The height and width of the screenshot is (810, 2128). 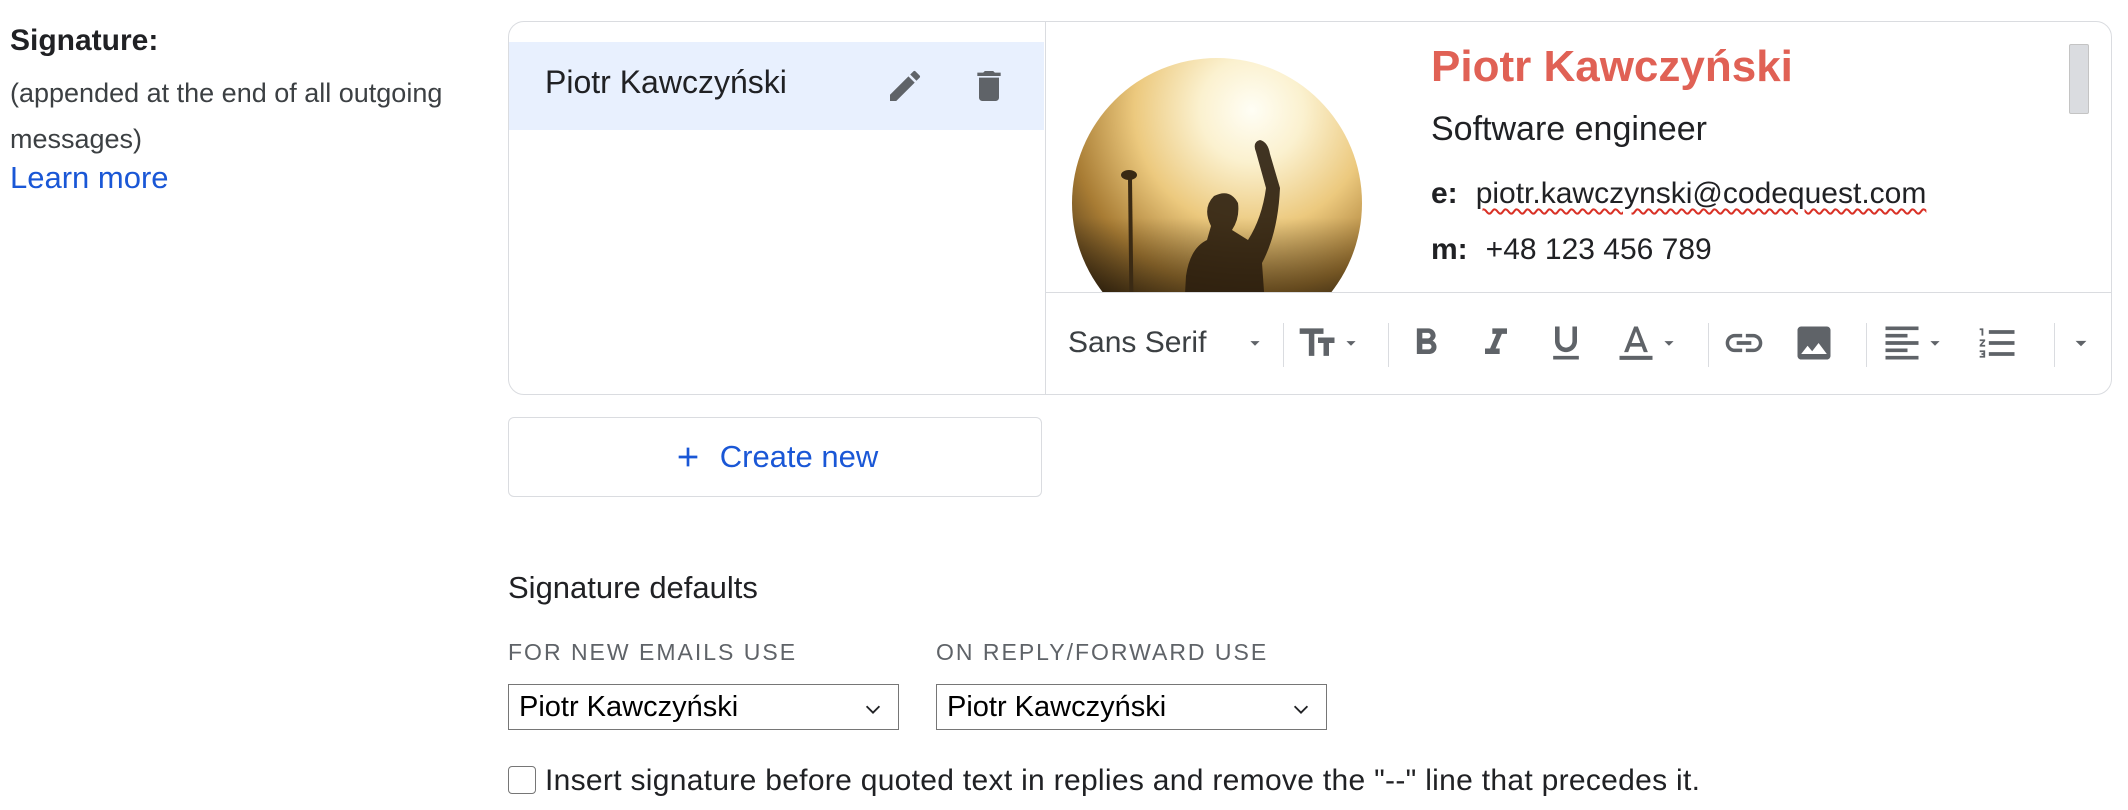 I want to click on delete-signature-button, so click(x=989, y=86).